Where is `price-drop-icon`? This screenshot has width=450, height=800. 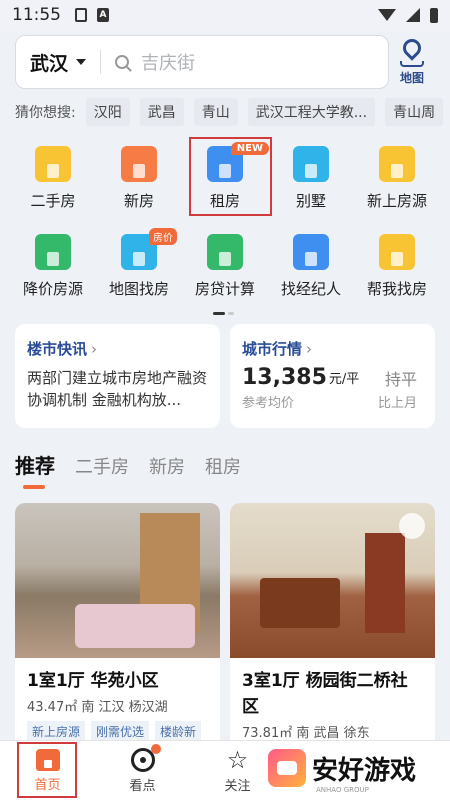 price-drop-icon is located at coordinates (53, 252).